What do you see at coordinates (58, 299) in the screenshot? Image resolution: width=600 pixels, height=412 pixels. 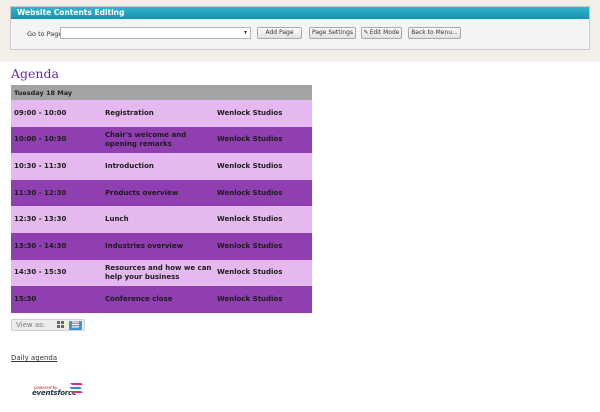 I see `session-time: 15:30` at bounding box center [58, 299].